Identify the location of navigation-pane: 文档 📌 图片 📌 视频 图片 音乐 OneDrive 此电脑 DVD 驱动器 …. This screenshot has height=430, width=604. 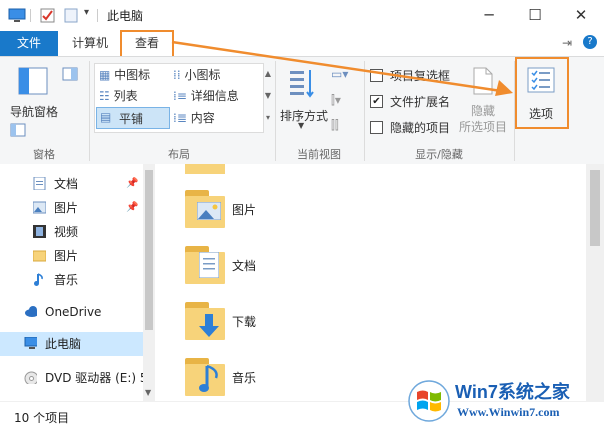
(77, 282).